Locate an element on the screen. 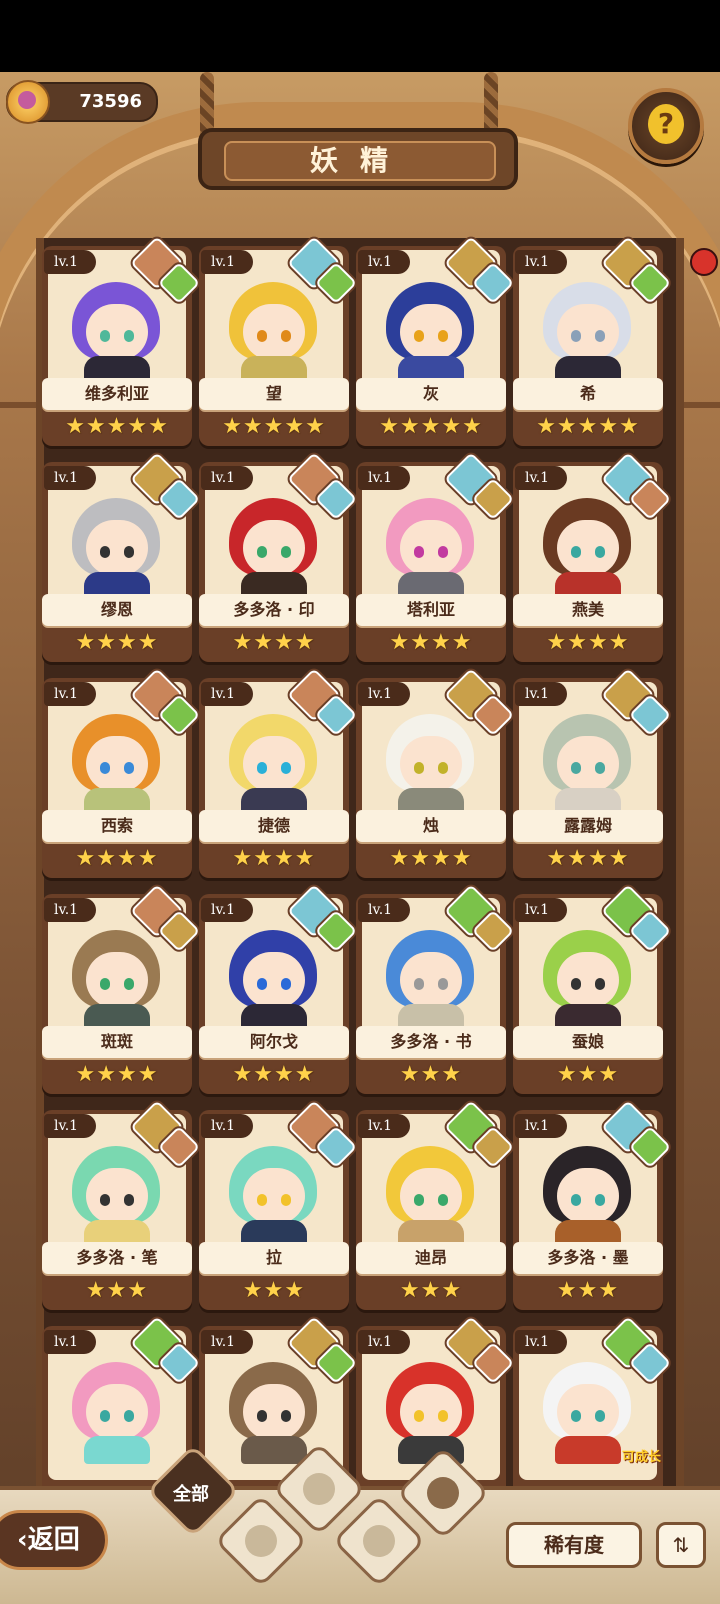 The height and width of the screenshot is (1604, 720). fairy-card: lv.1 多多洛 · 印 ★★★★ is located at coordinates (278, 558).